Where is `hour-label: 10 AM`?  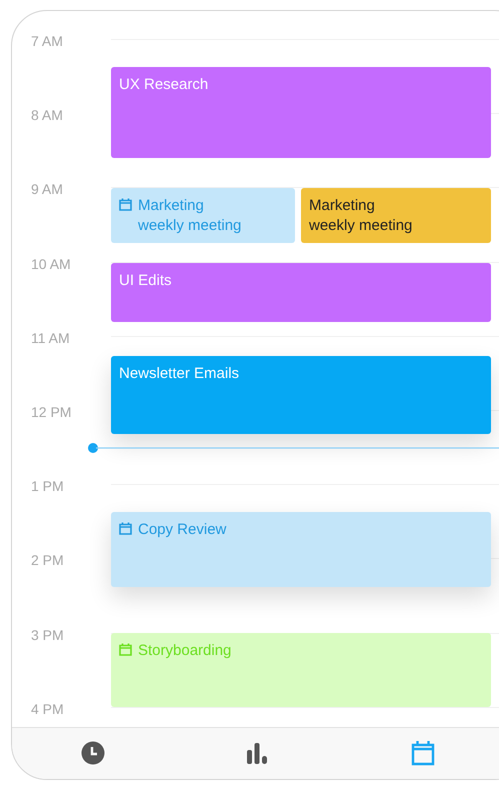 hour-label: 10 AM is located at coordinates (51, 264).